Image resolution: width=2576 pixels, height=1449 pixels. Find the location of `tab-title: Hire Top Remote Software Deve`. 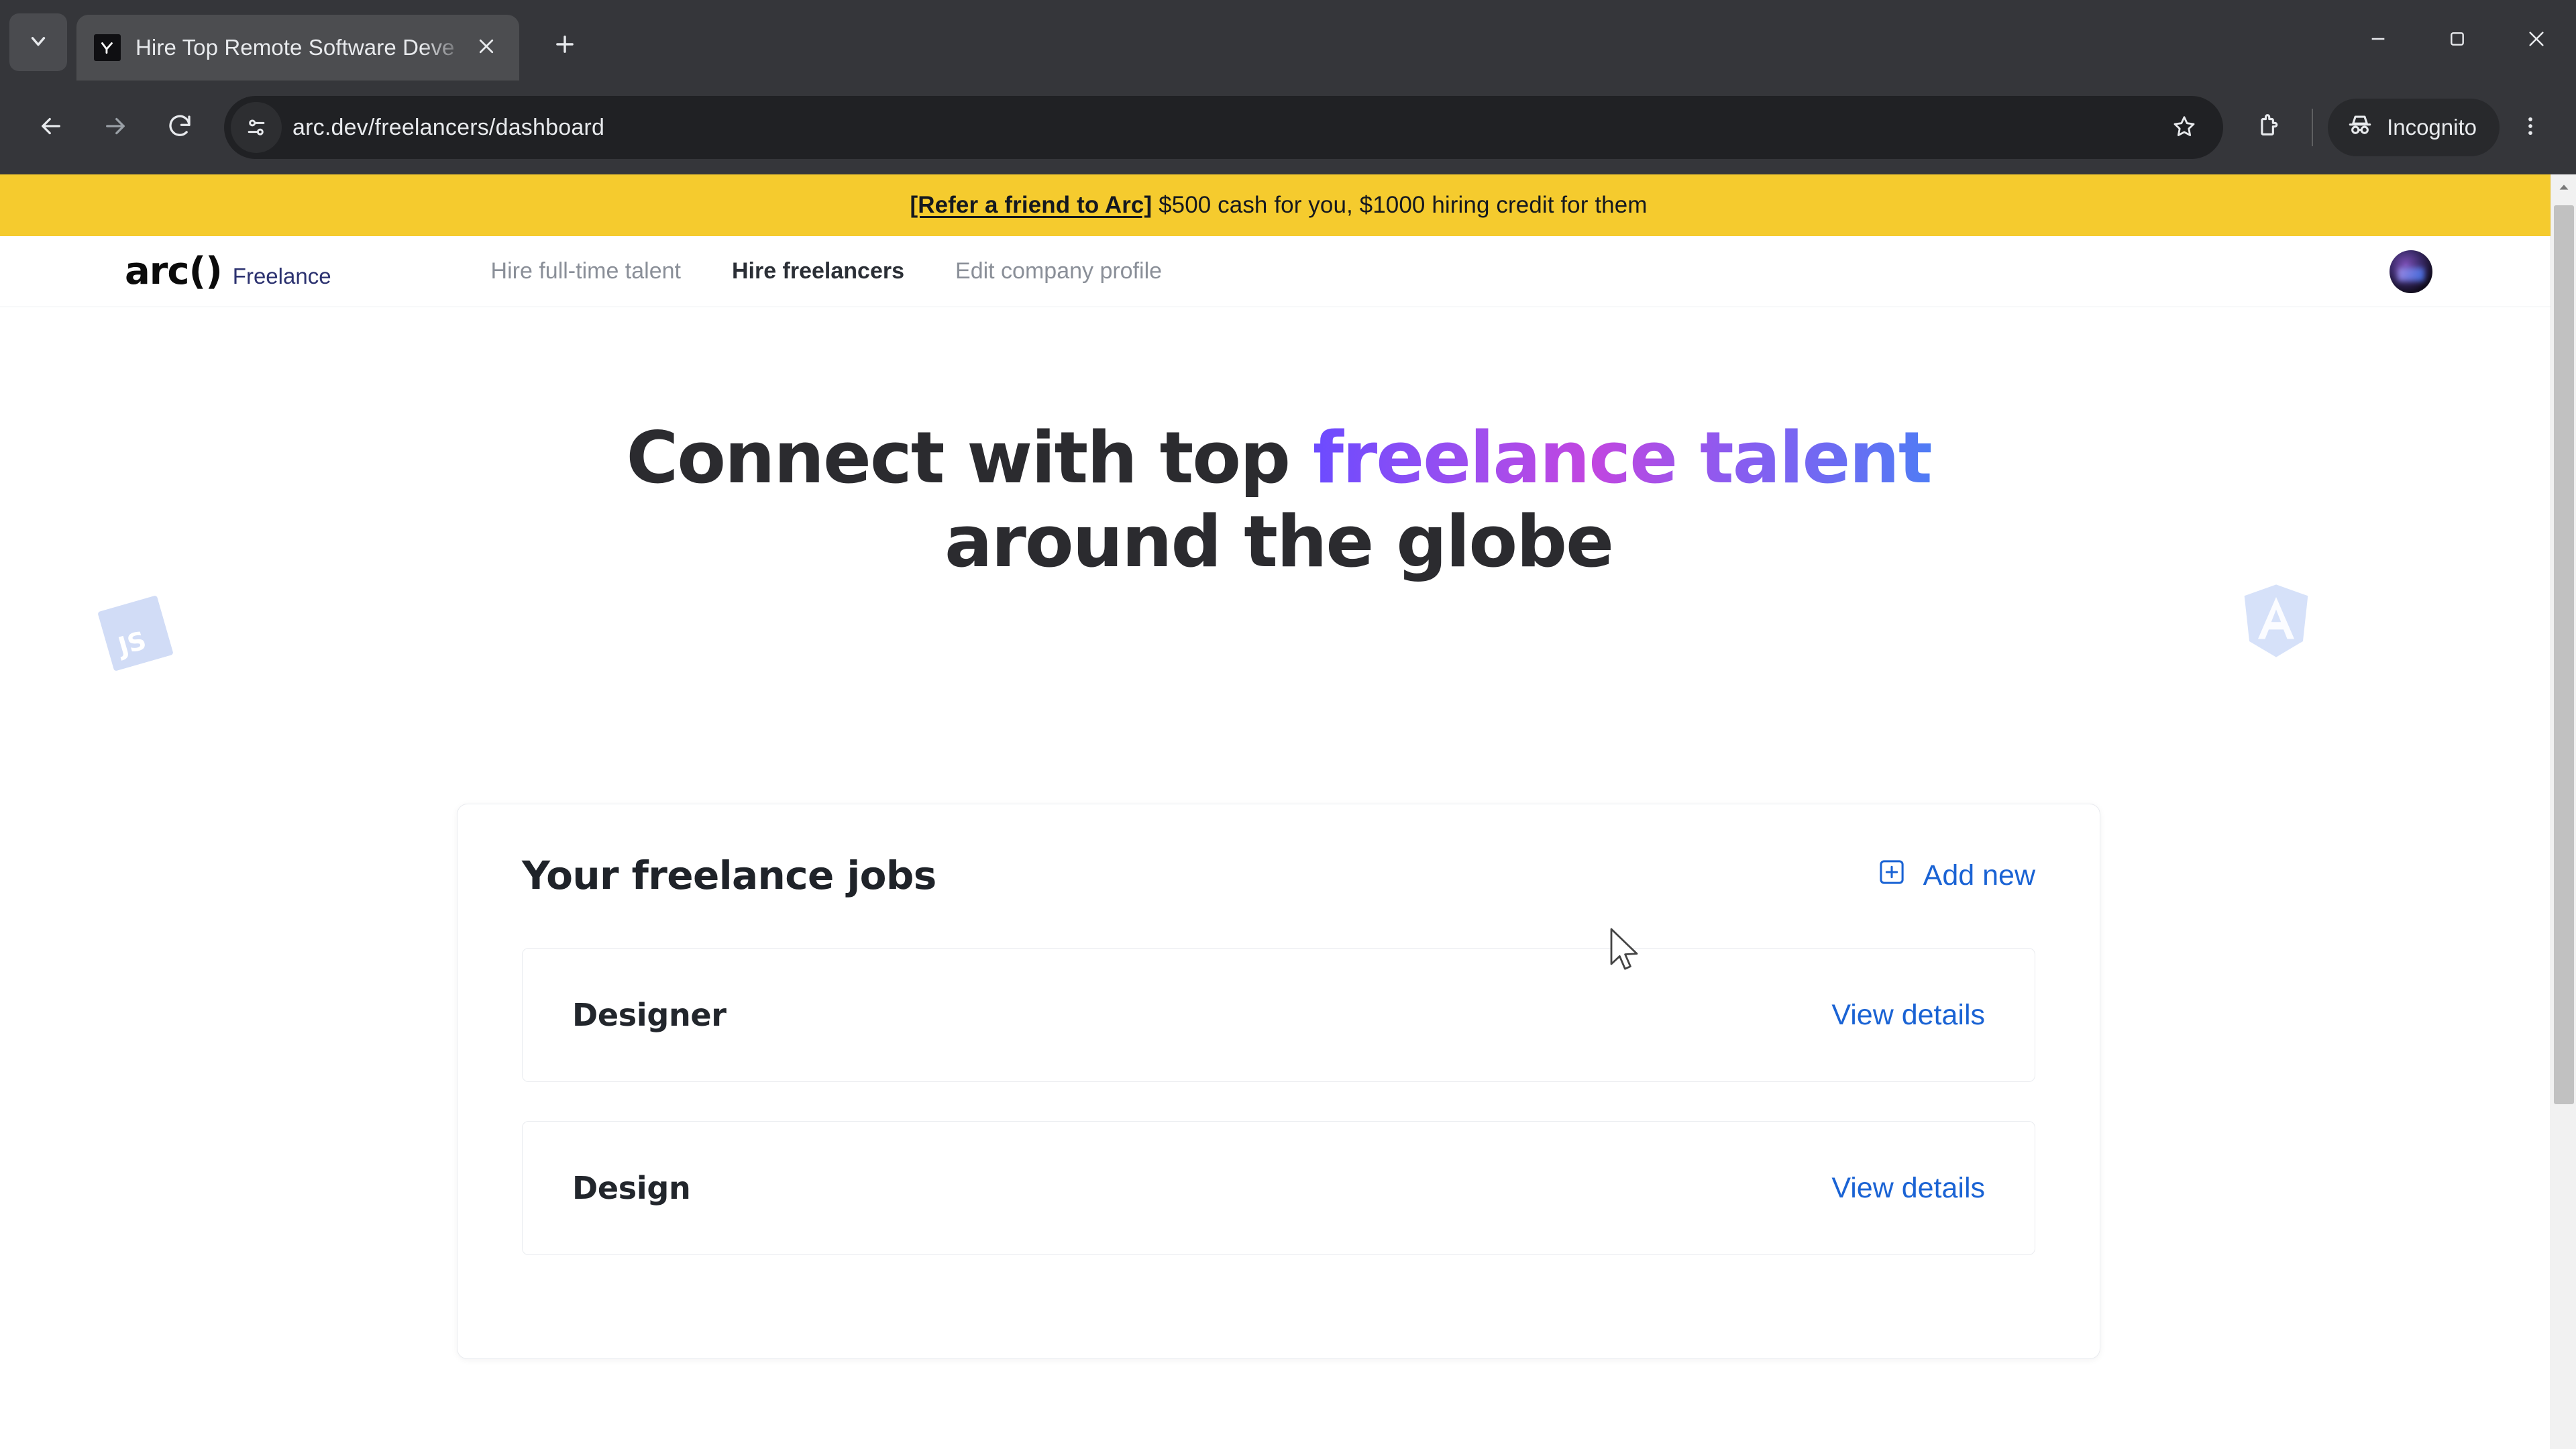

tab-title: Hire Top Remote Software Deve is located at coordinates (295, 47).